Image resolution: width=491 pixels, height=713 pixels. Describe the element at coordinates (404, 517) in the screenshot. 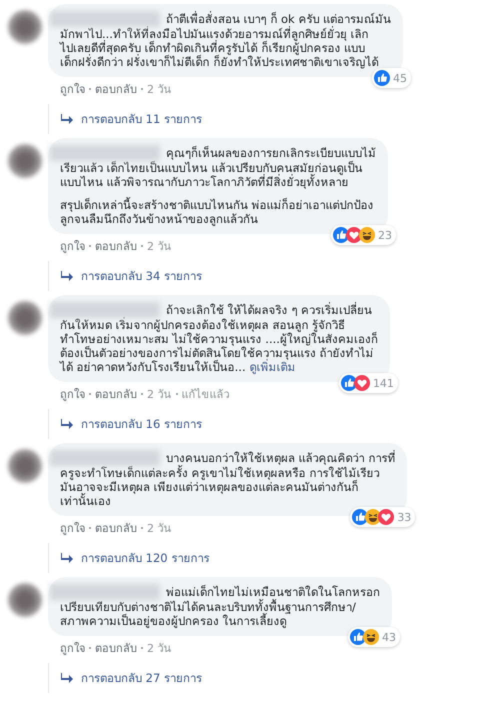

I see `reaction-count: 33` at that location.